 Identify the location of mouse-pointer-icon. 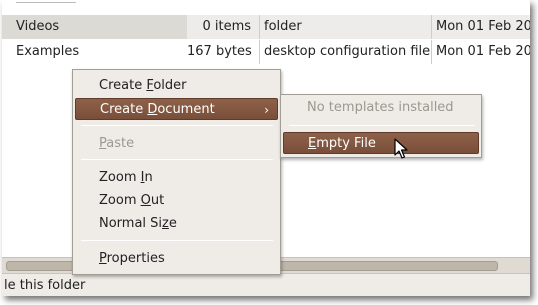
(401, 148).